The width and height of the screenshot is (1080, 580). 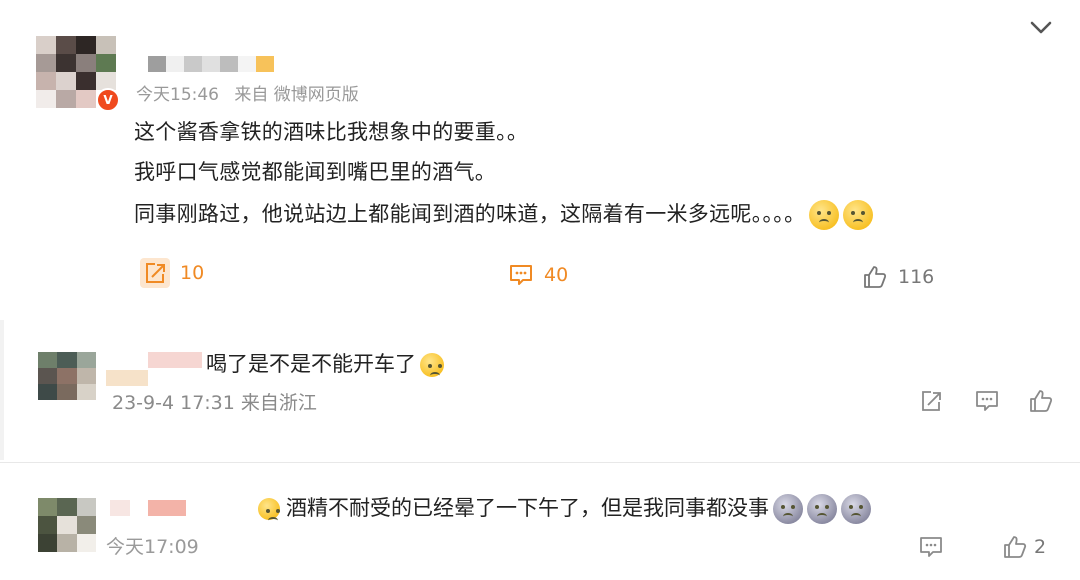 What do you see at coordinates (214, 403) in the screenshot?
I see `comment-meta: 23-9-4 17:31 来自浙江` at bounding box center [214, 403].